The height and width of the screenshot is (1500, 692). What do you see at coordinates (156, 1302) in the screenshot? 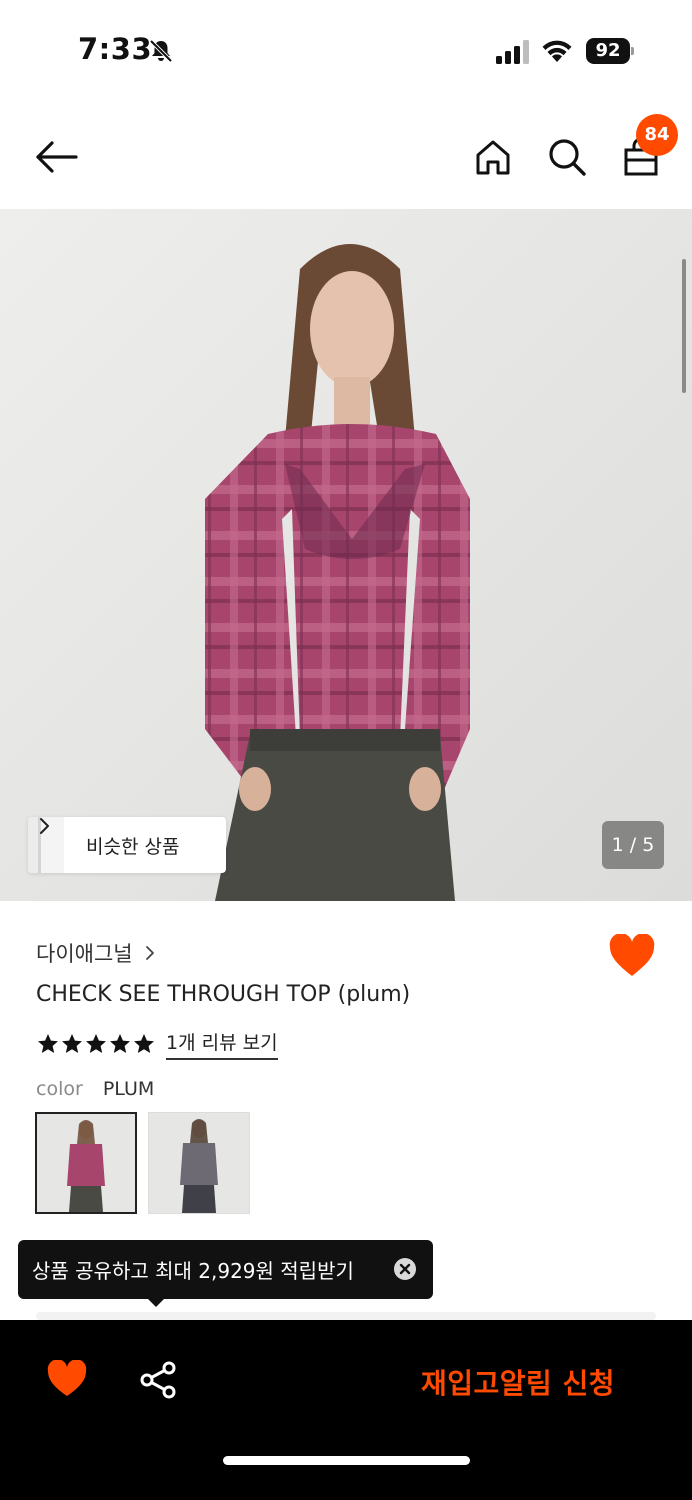
I see `tooltip-arrow` at bounding box center [156, 1302].